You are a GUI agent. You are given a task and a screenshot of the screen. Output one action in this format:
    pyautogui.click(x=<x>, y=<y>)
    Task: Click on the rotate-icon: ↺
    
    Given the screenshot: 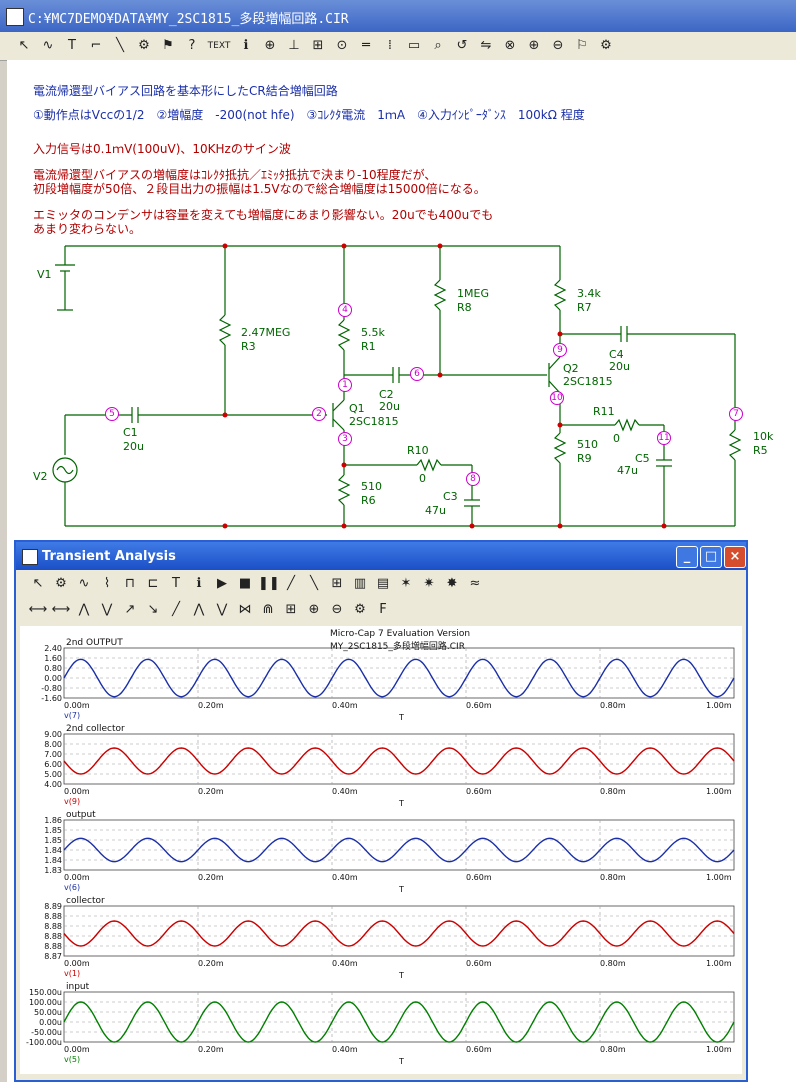 What is the action you would take?
    pyautogui.click(x=462, y=46)
    